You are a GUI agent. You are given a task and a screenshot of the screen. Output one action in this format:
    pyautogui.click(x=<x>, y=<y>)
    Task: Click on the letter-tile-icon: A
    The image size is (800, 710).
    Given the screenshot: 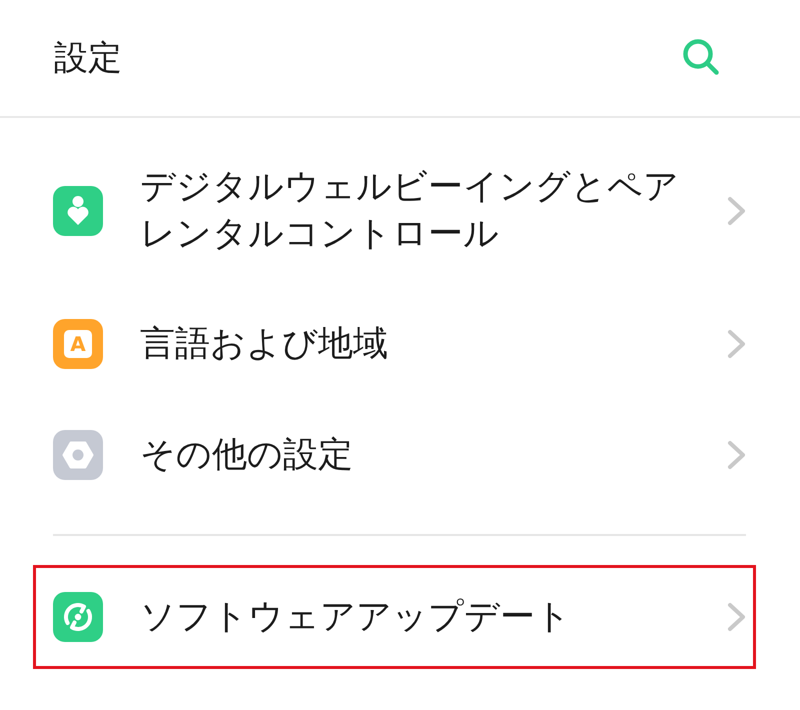 What is the action you would take?
    pyautogui.click(x=78, y=344)
    